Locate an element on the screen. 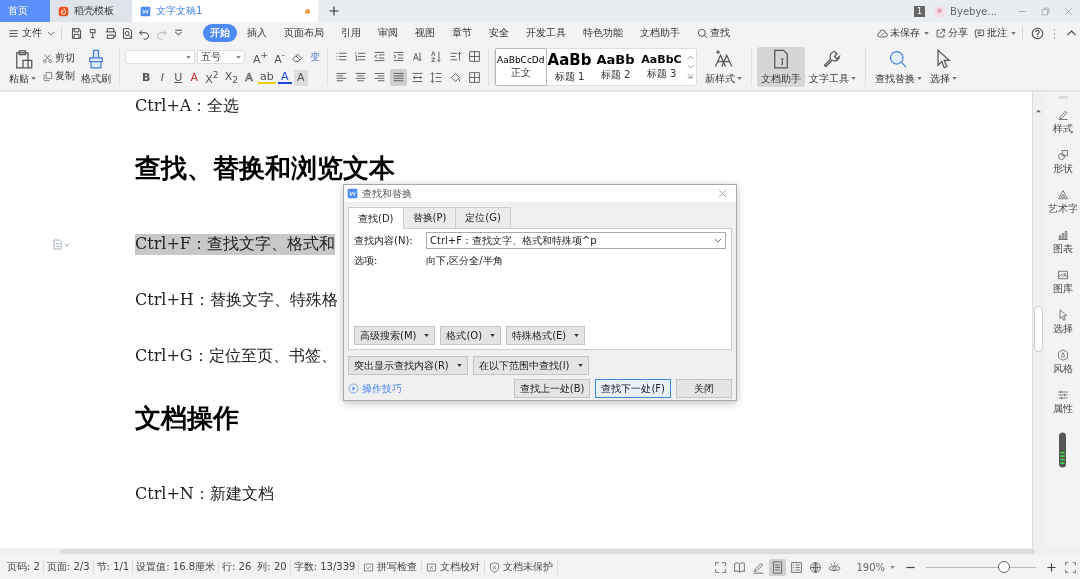 The width and height of the screenshot is (1080, 579). dialog-tab: 定位(G) is located at coordinates (483, 217).